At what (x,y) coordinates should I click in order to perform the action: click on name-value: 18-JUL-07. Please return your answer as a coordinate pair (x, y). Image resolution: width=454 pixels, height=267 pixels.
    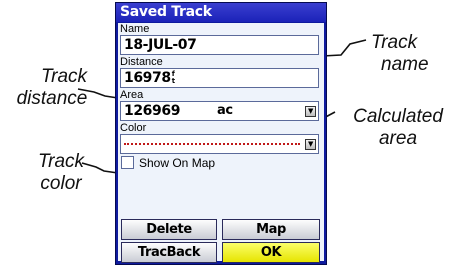
    Looking at the image, I should click on (160, 45).